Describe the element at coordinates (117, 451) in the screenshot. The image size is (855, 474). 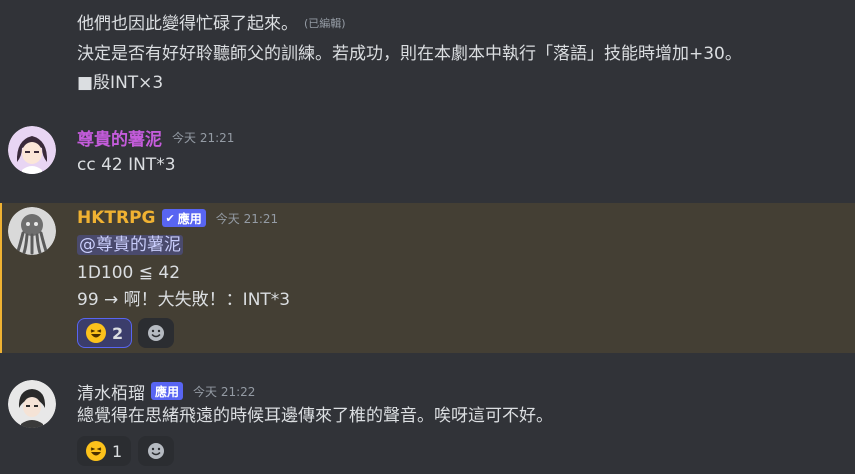
I see `reaction-count: 1` at that location.